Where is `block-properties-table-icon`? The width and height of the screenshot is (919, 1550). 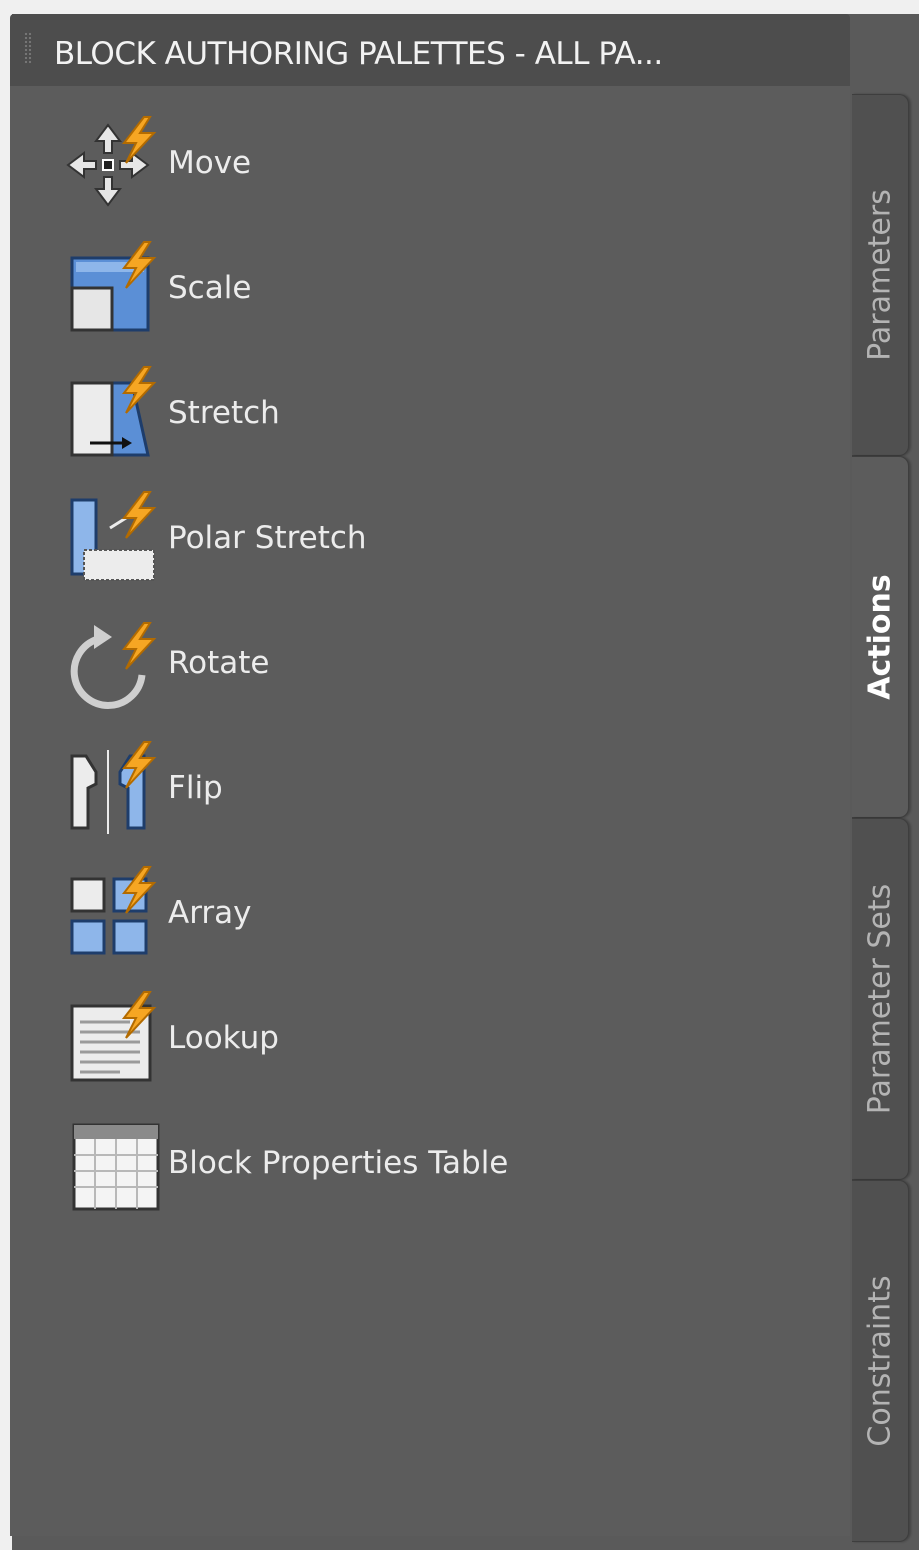
block-properties-table-icon is located at coordinates (116, 1167).